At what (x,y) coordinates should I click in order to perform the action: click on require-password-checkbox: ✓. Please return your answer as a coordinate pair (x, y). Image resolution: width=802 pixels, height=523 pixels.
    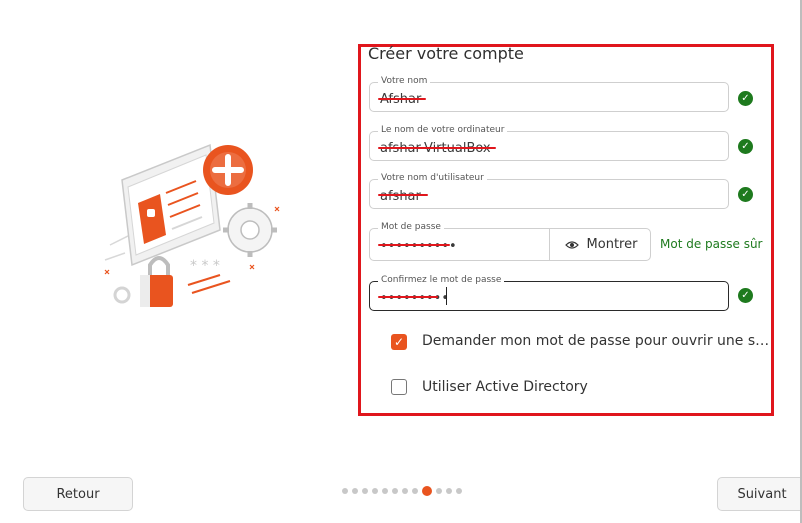
    Looking at the image, I should click on (399, 342).